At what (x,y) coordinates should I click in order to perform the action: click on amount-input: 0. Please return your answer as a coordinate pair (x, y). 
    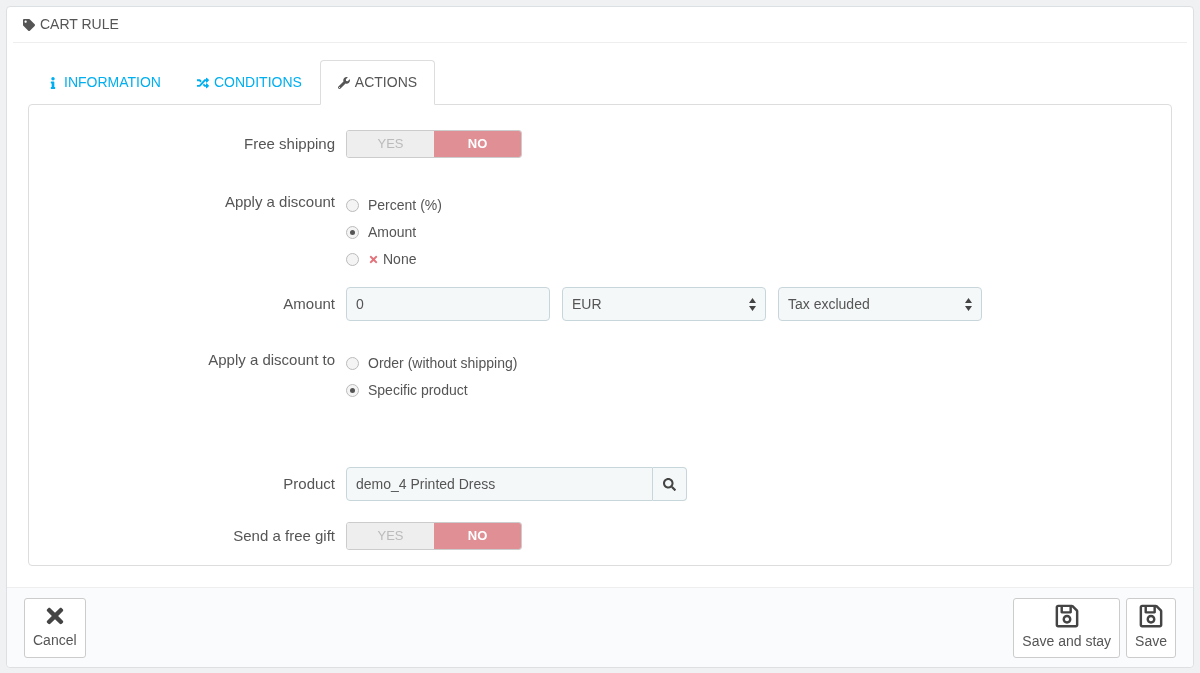
    Looking at the image, I should click on (448, 304).